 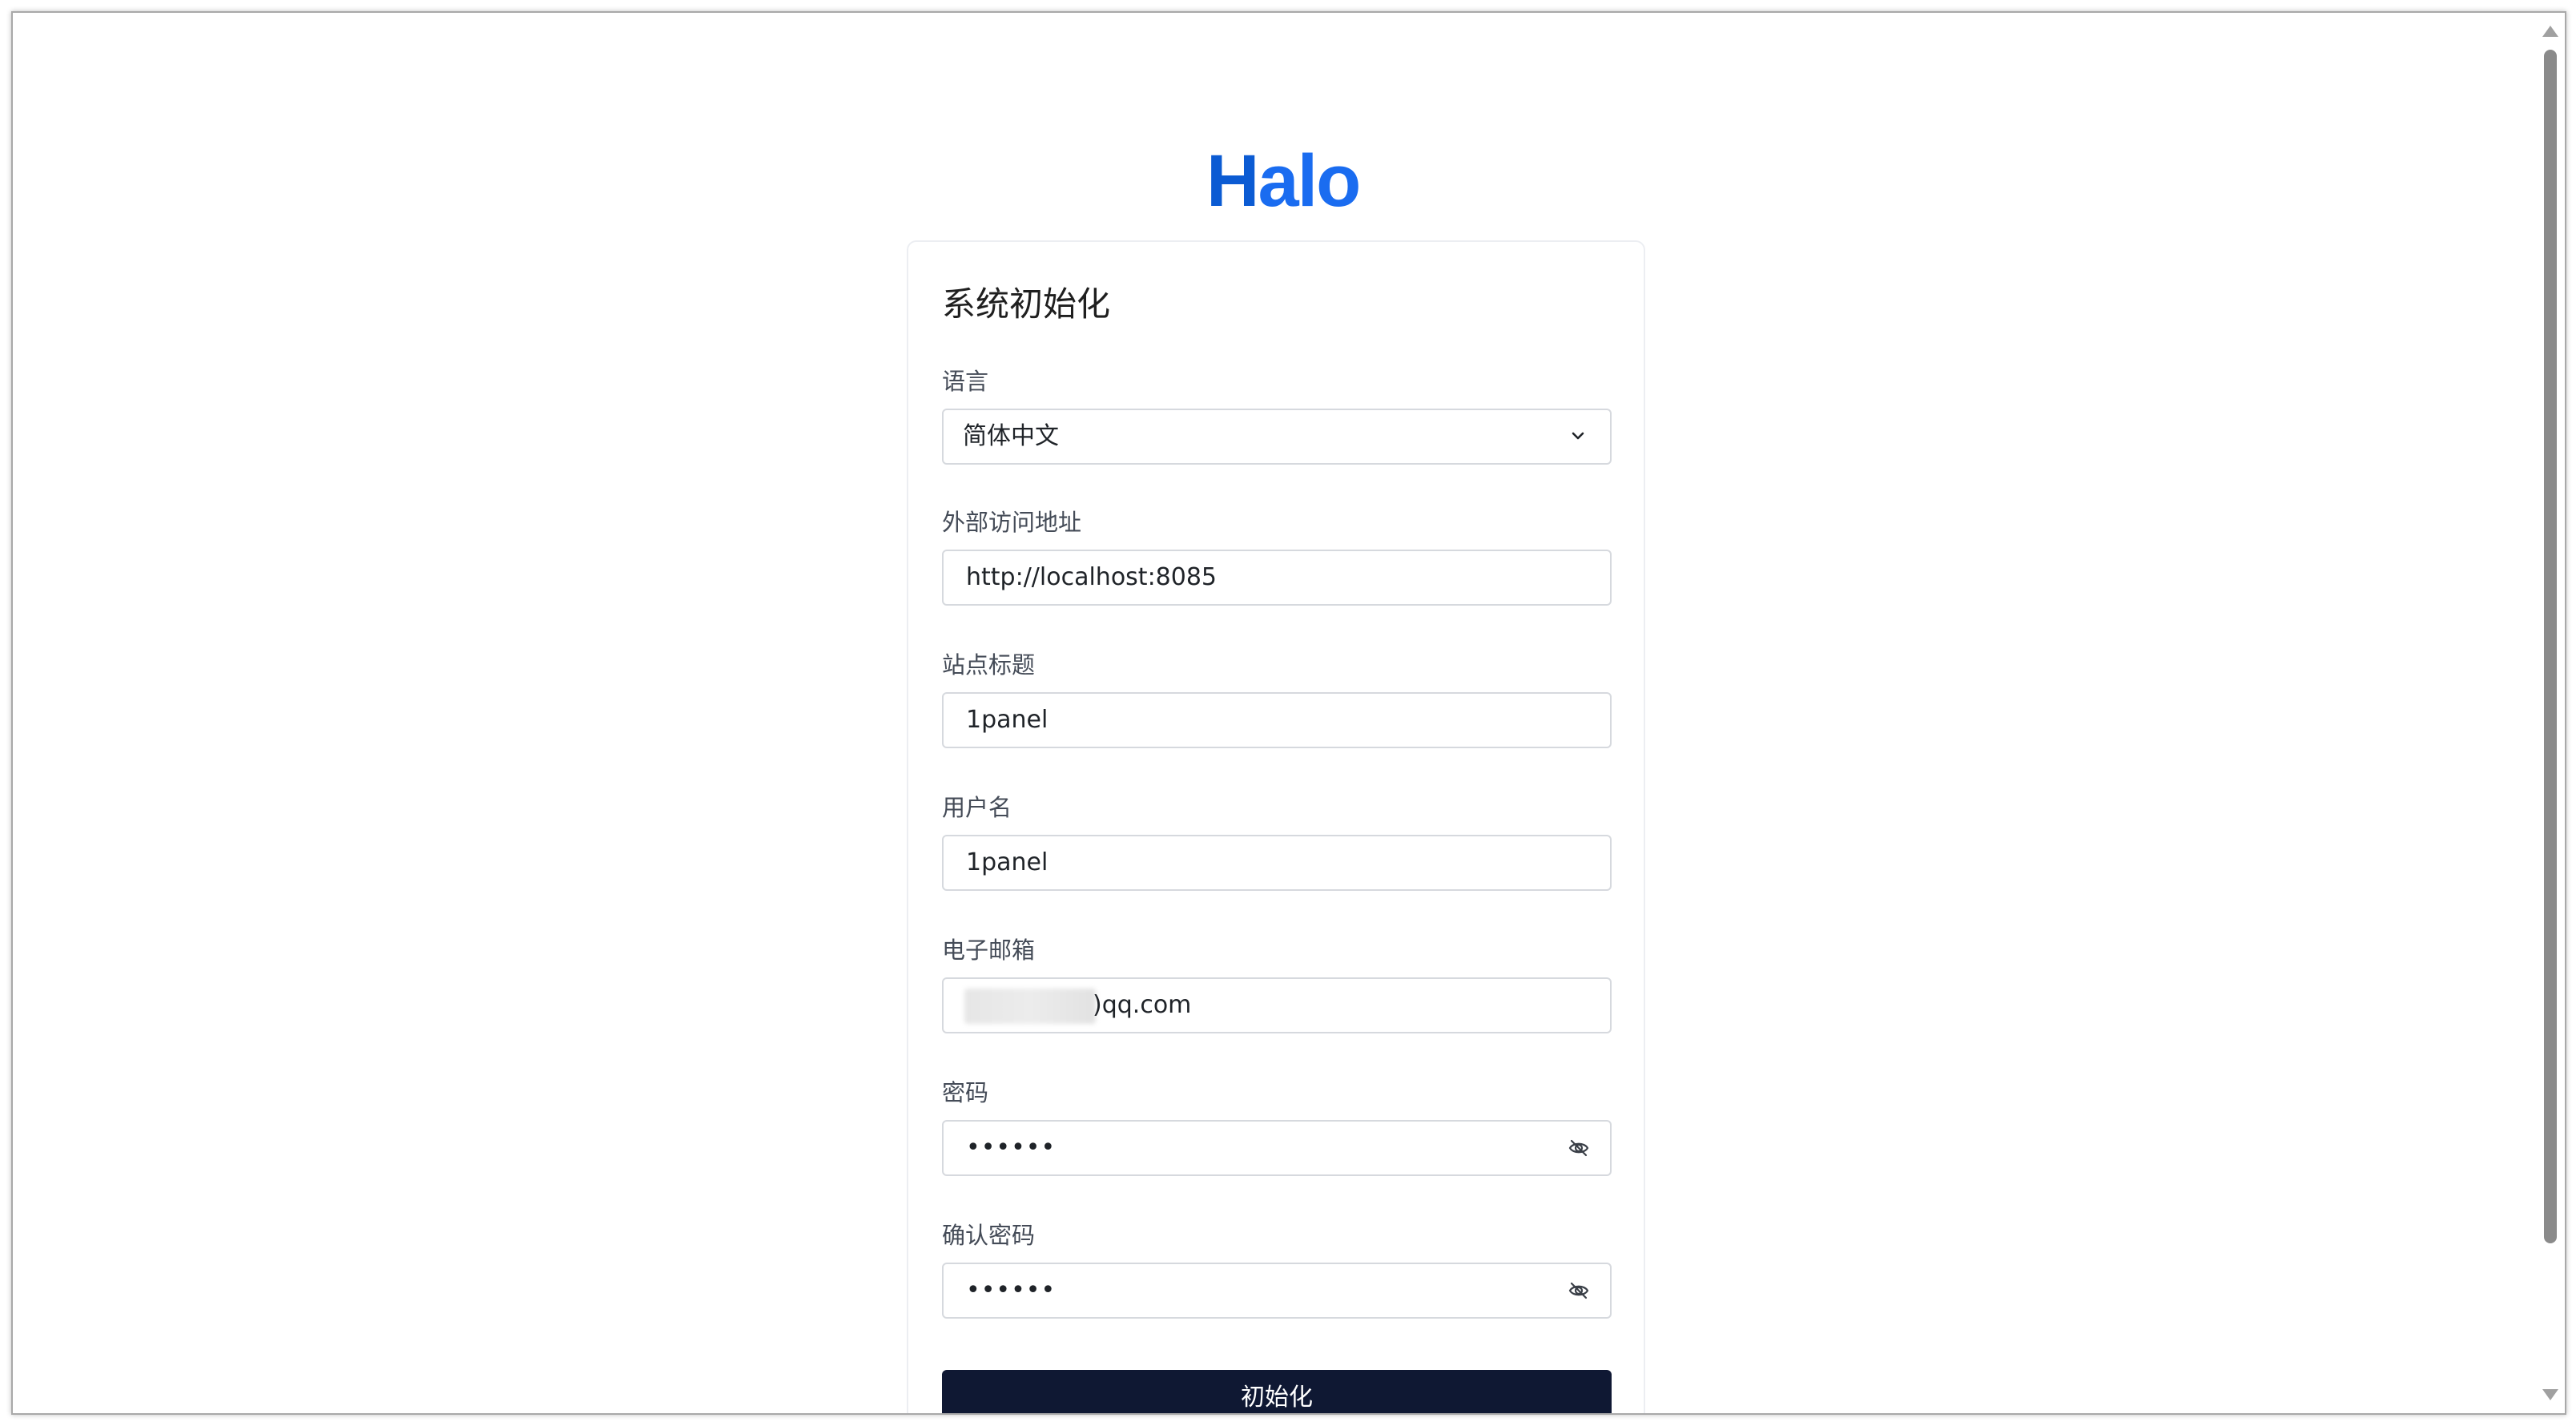 What do you see at coordinates (977, 807) in the screenshot?
I see `username-label: 用户名` at bounding box center [977, 807].